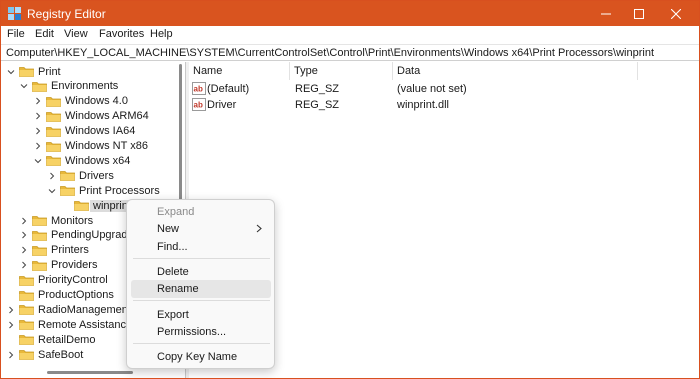 This screenshot has height=379, width=700. What do you see at coordinates (515, 71) in the screenshot?
I see `column-data: Data` at bounding box center [515, 71].